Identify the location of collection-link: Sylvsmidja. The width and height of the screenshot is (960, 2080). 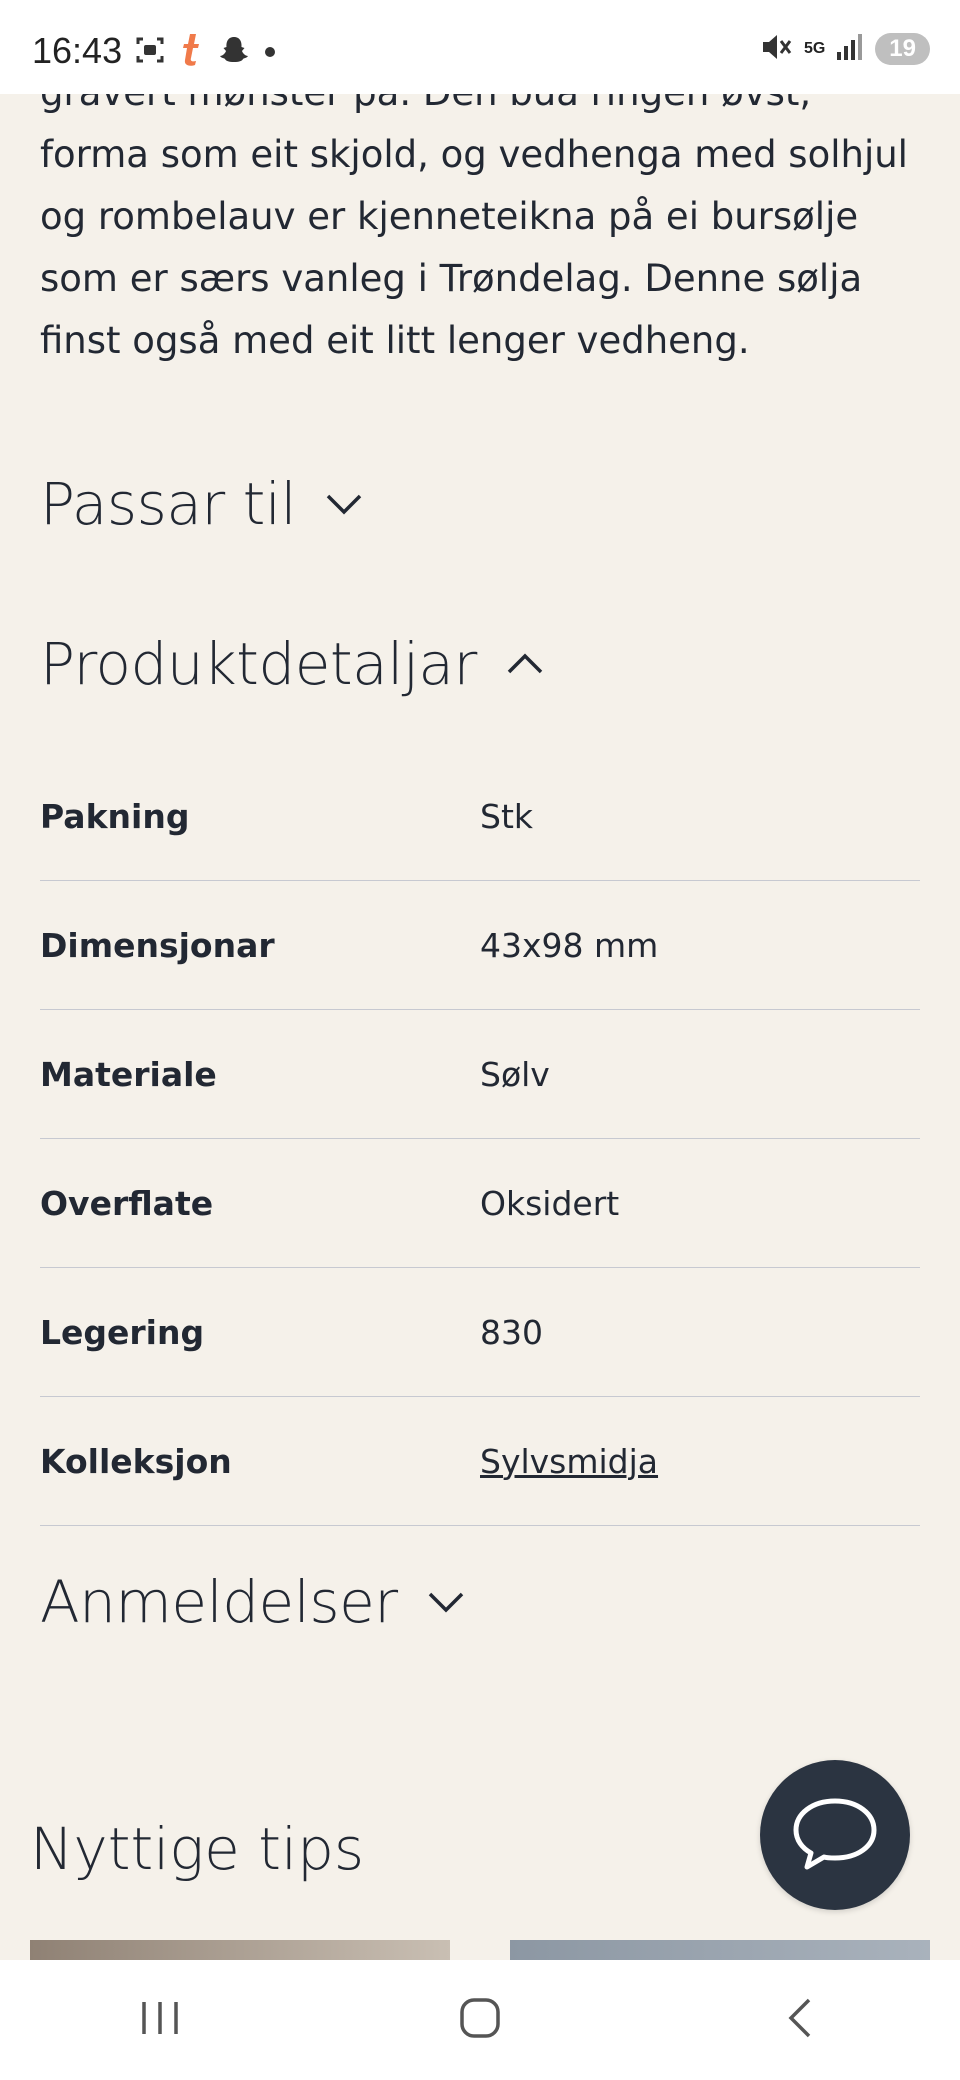
(569, 1461).